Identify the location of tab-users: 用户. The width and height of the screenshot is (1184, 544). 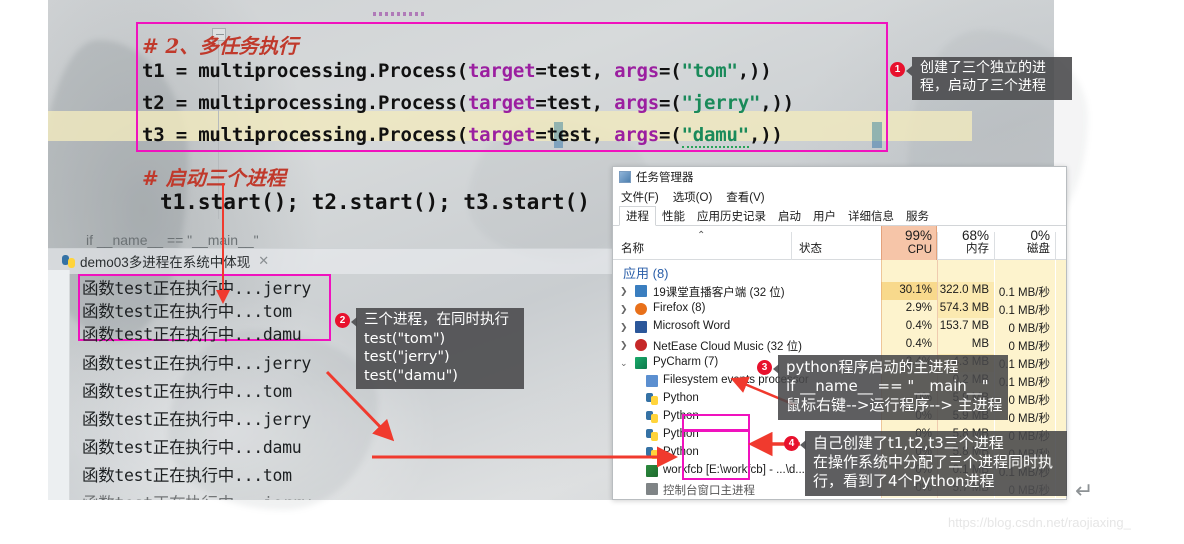
(824, 216).